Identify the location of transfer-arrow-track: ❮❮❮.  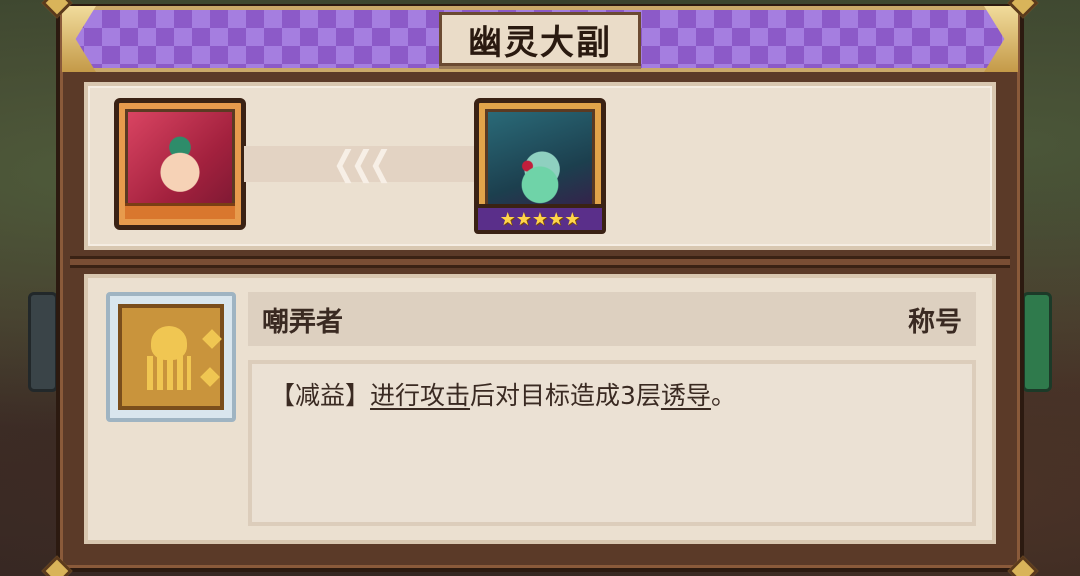
(360, 164).